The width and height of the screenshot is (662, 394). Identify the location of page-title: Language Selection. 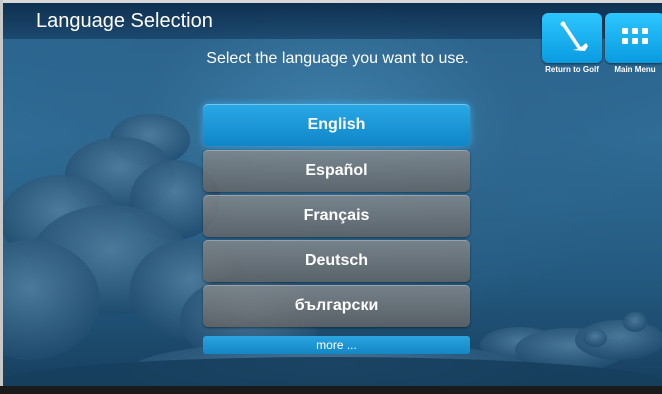
(124, 21).